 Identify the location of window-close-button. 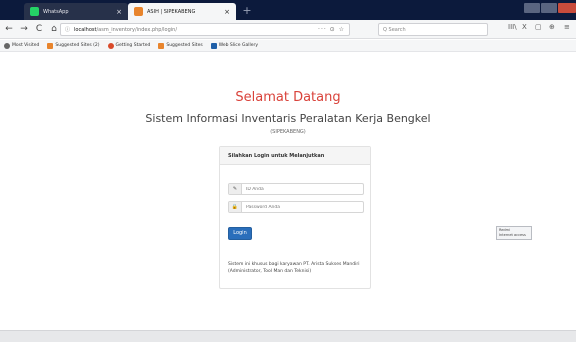
(567, 8).